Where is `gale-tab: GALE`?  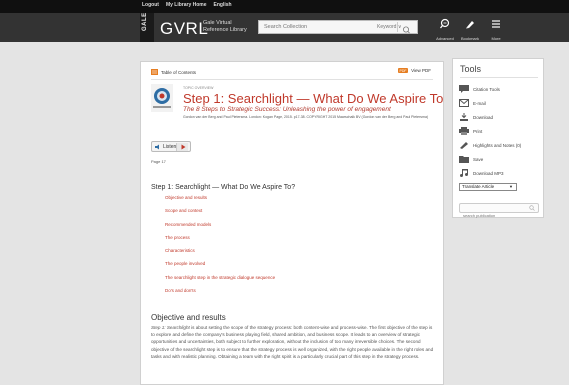 gale-tab: GALE is located at coordinates (147, 27).